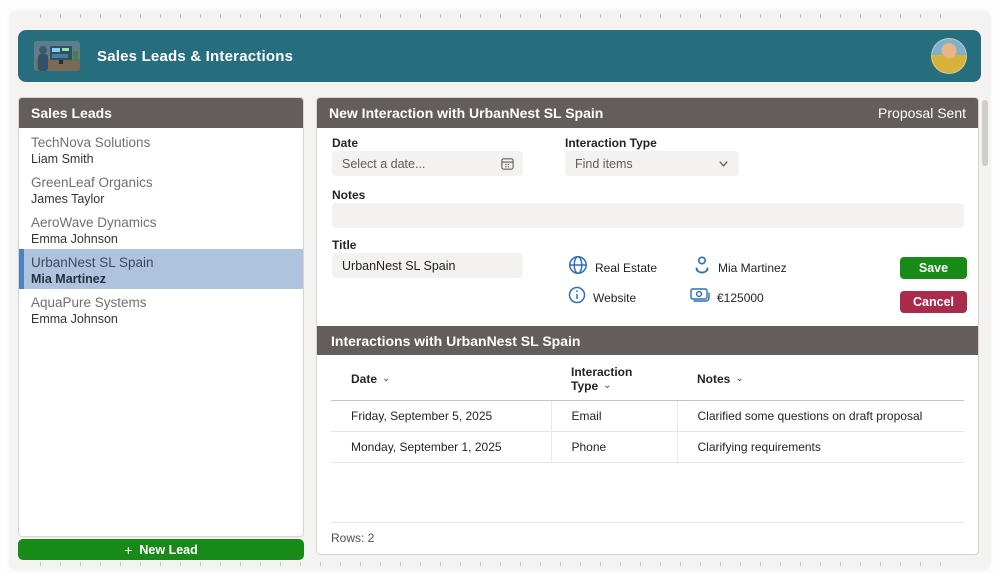 The width and height of the screenshot is (999, 574). I want to click on plus-icon: +, so click(128, 549).